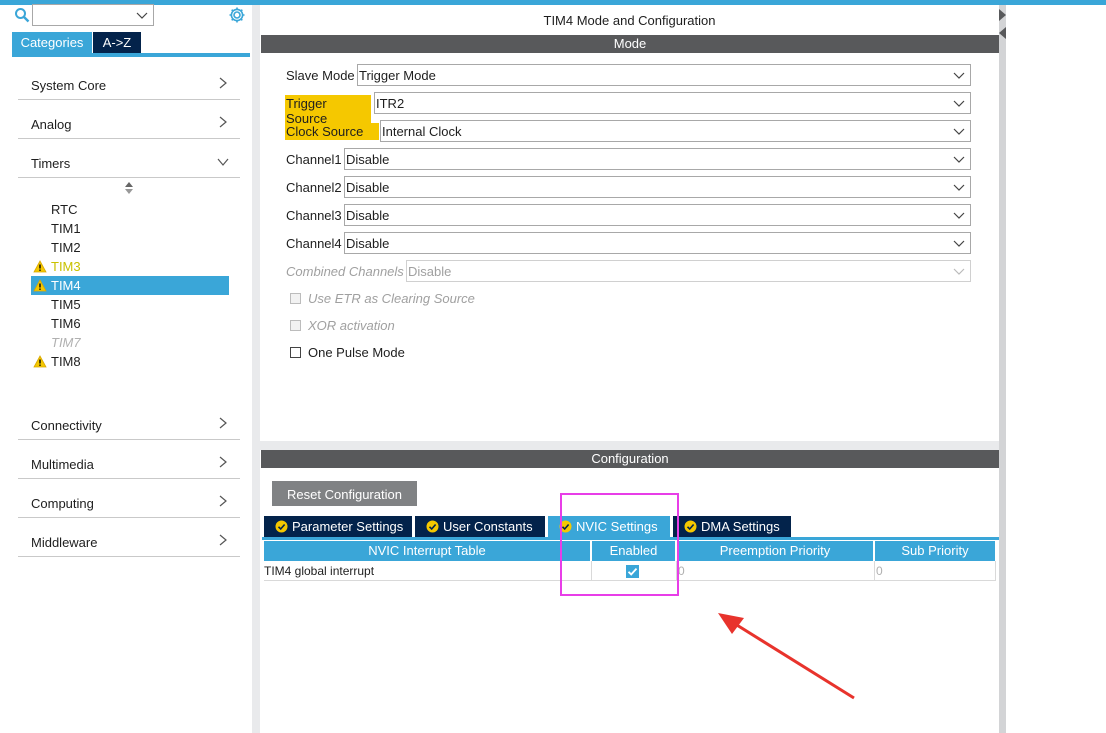 This screenshot has width=1106, height=733. I want to click on channel3-label: Channel3, so click(314, 215).